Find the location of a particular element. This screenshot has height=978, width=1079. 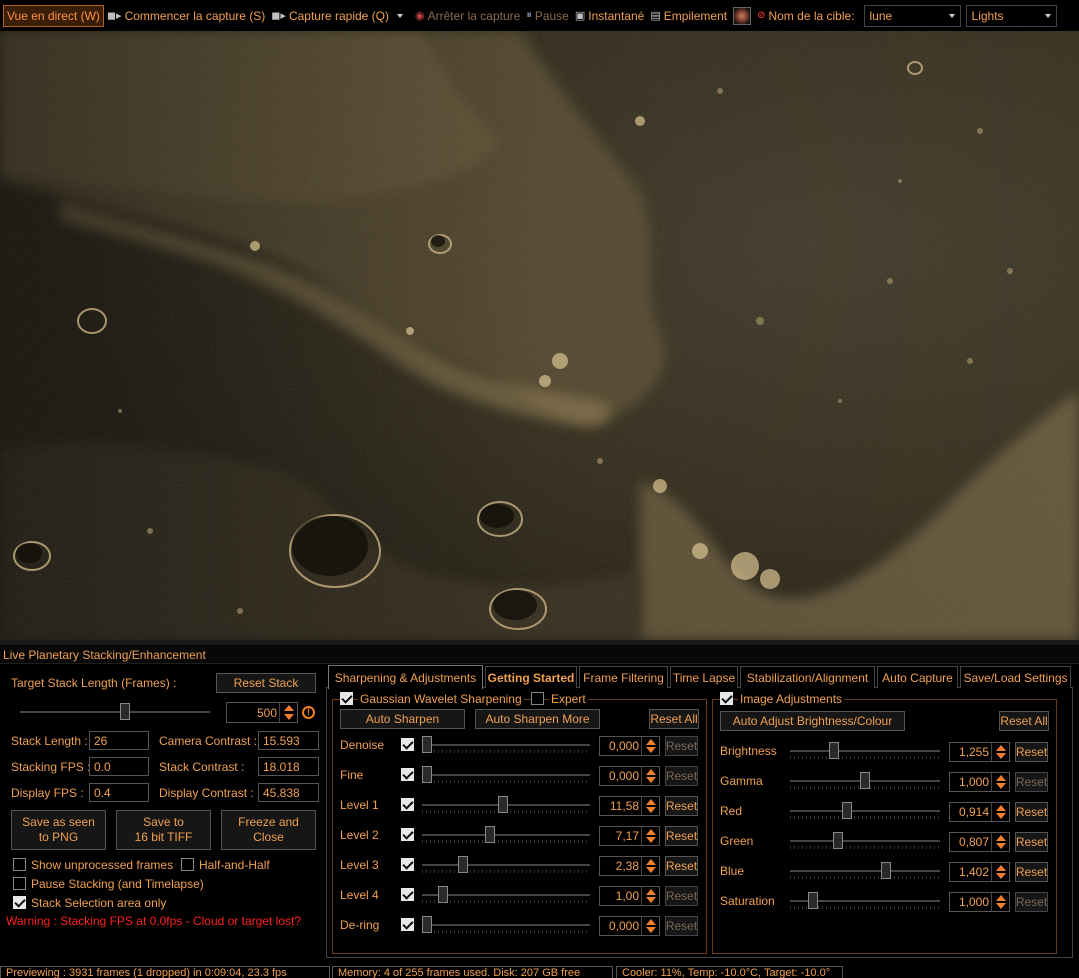

info-icon: ! is located at coordinates (308, 712).